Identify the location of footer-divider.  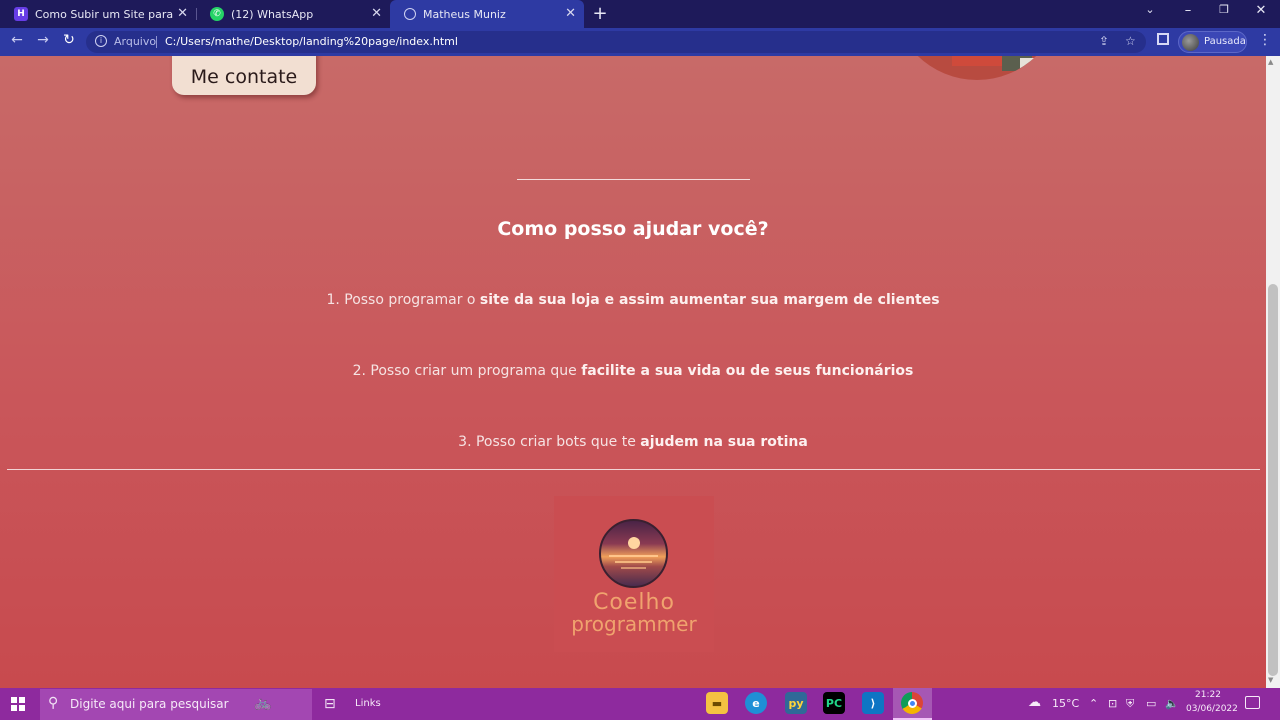
(633, 469).